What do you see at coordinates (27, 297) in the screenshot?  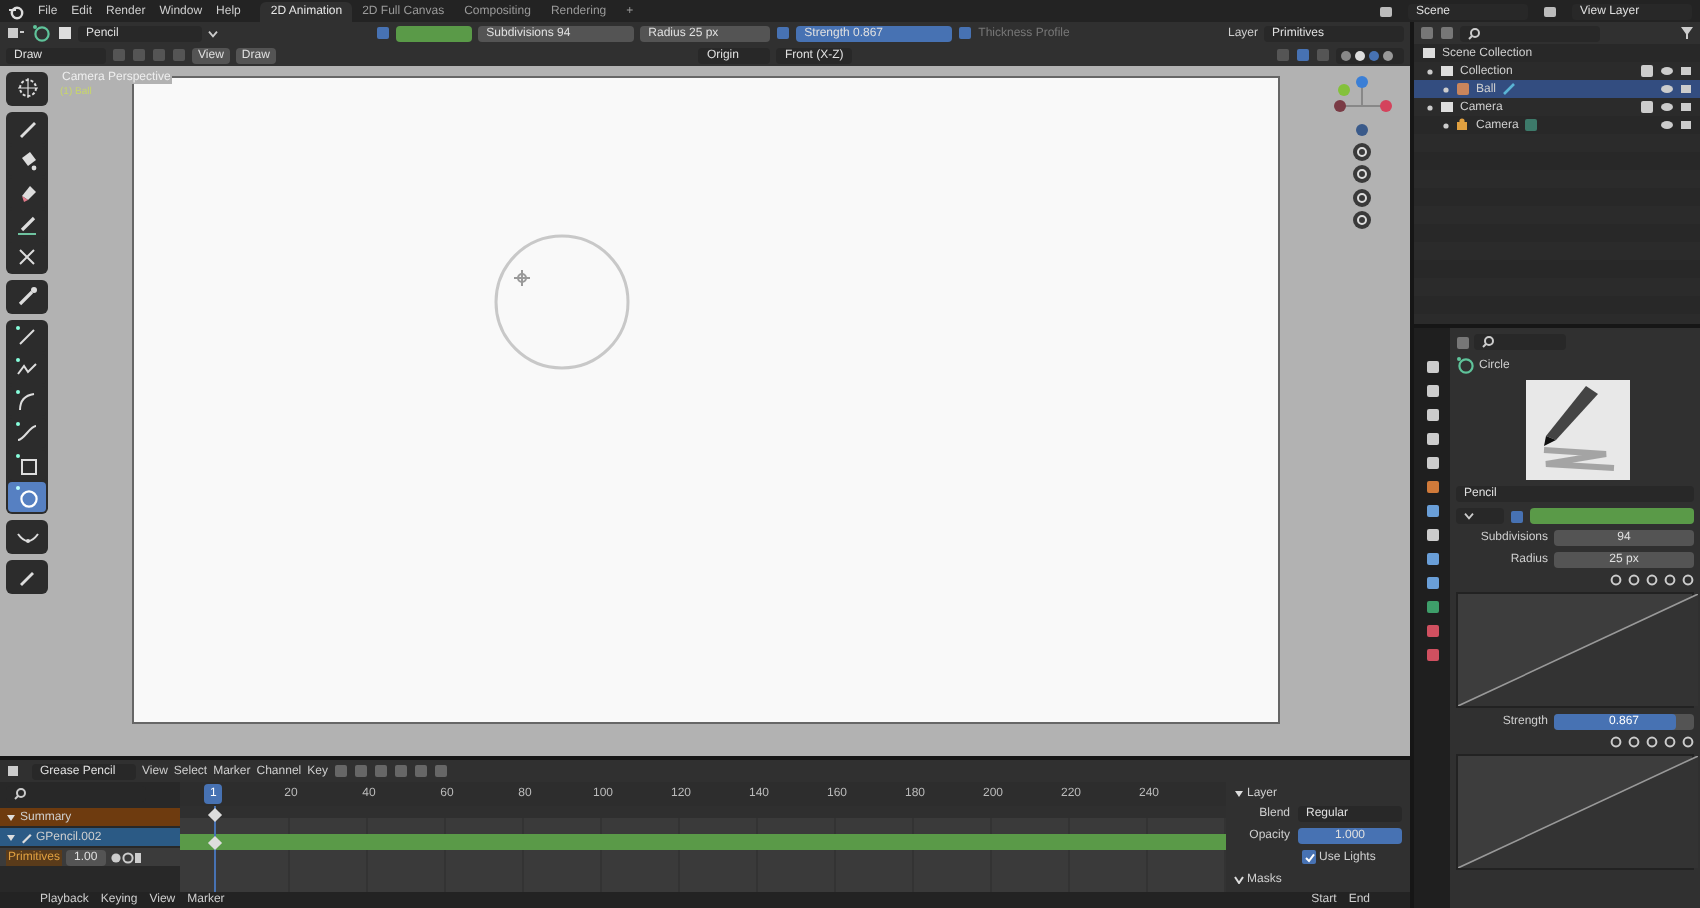 I see `eyedropper-icon` at bounding box center [27, 297].